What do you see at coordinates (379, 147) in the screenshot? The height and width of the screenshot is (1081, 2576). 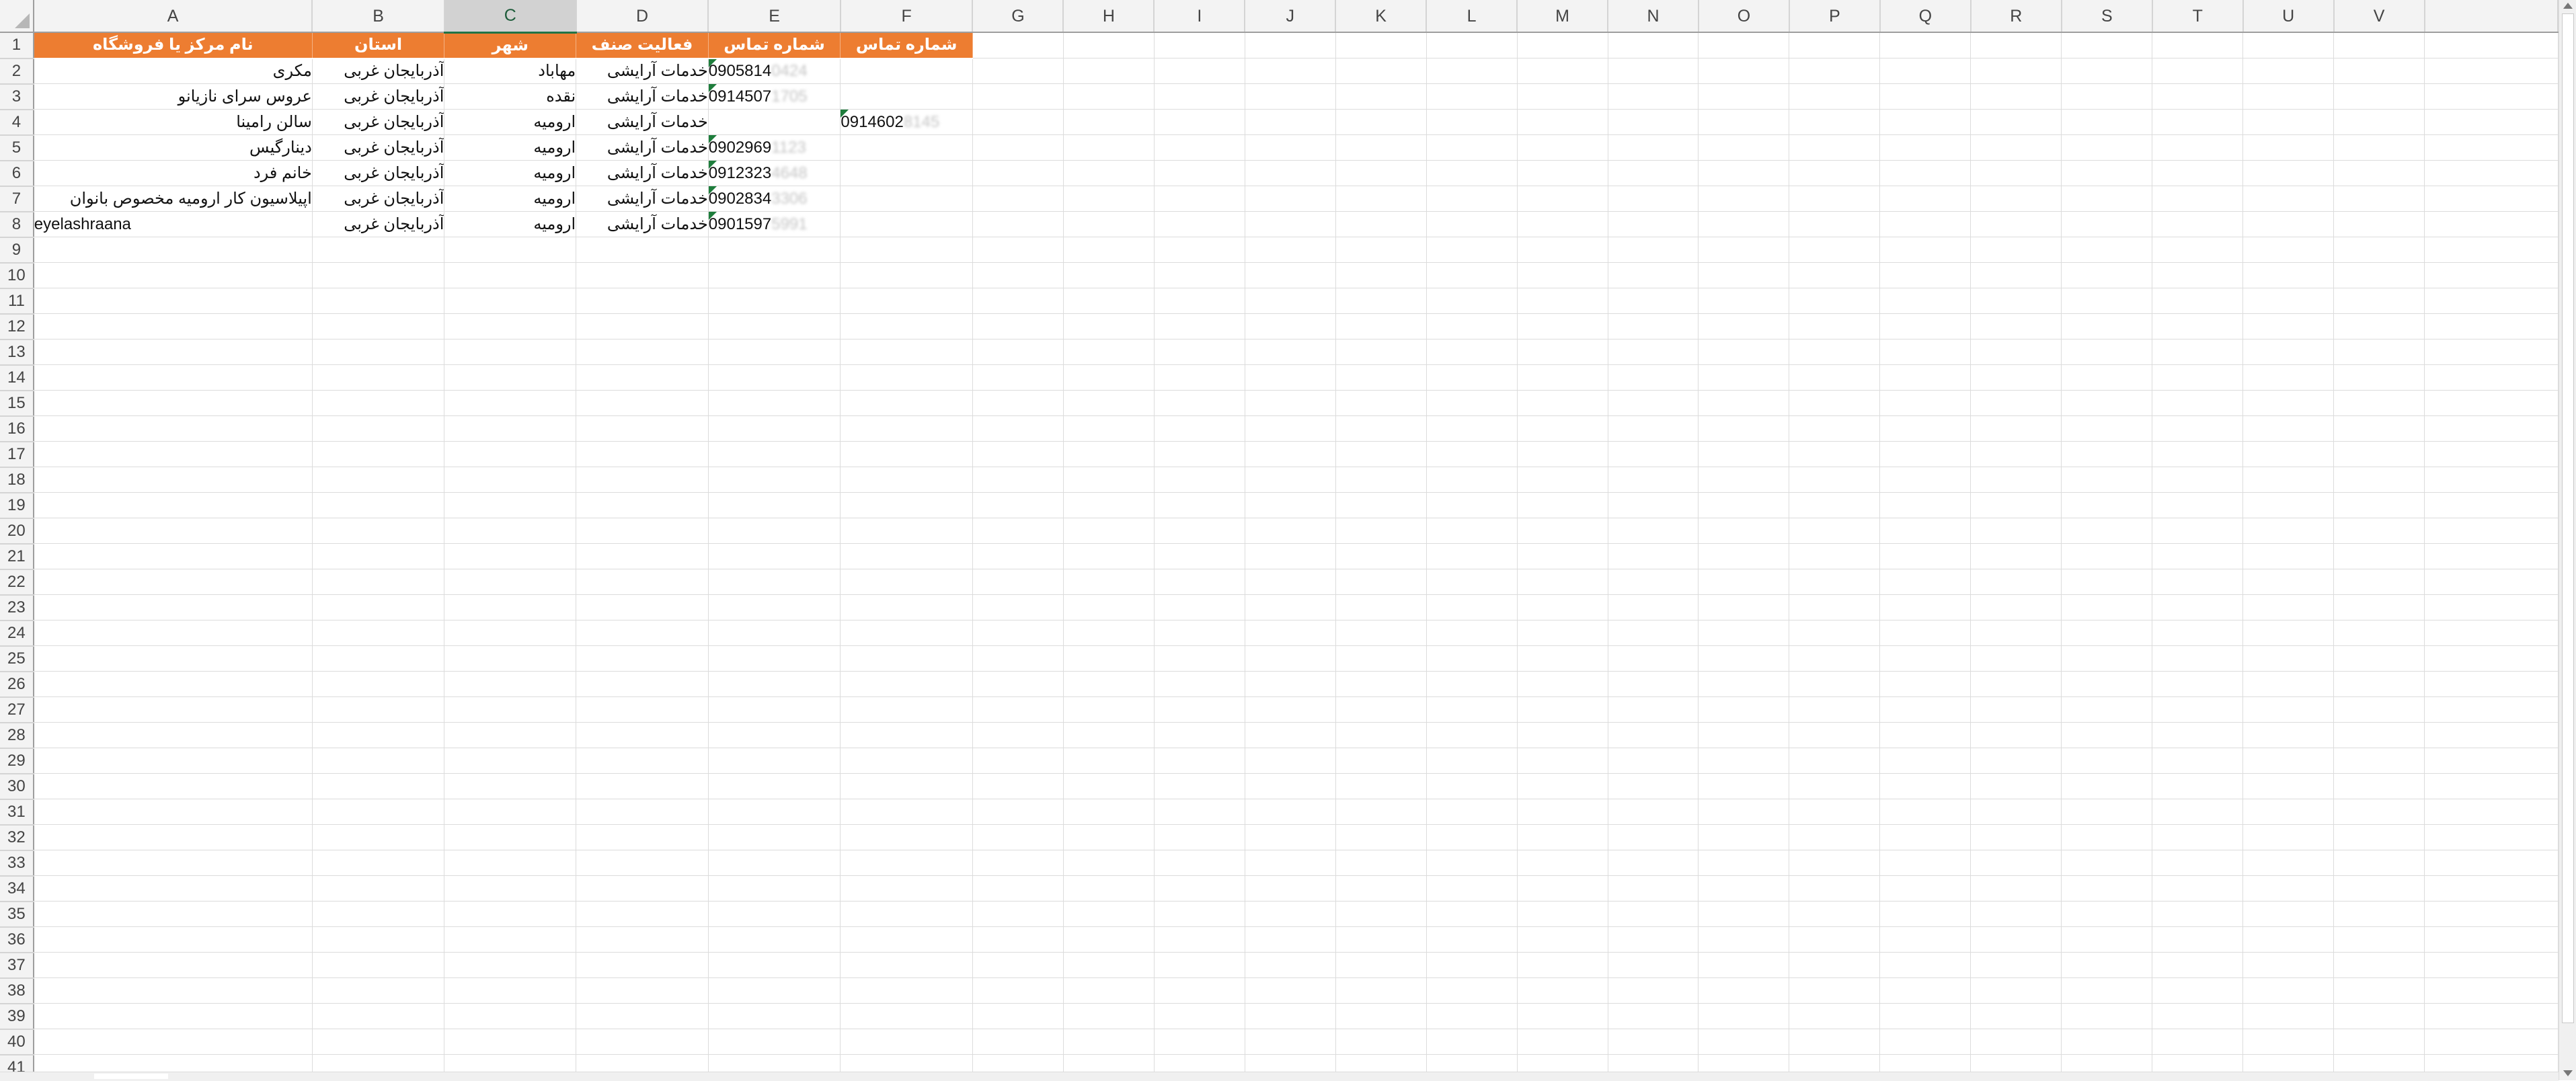 I see `cell-b5: آذربایجان غربی` at bounding box center [379, 147].